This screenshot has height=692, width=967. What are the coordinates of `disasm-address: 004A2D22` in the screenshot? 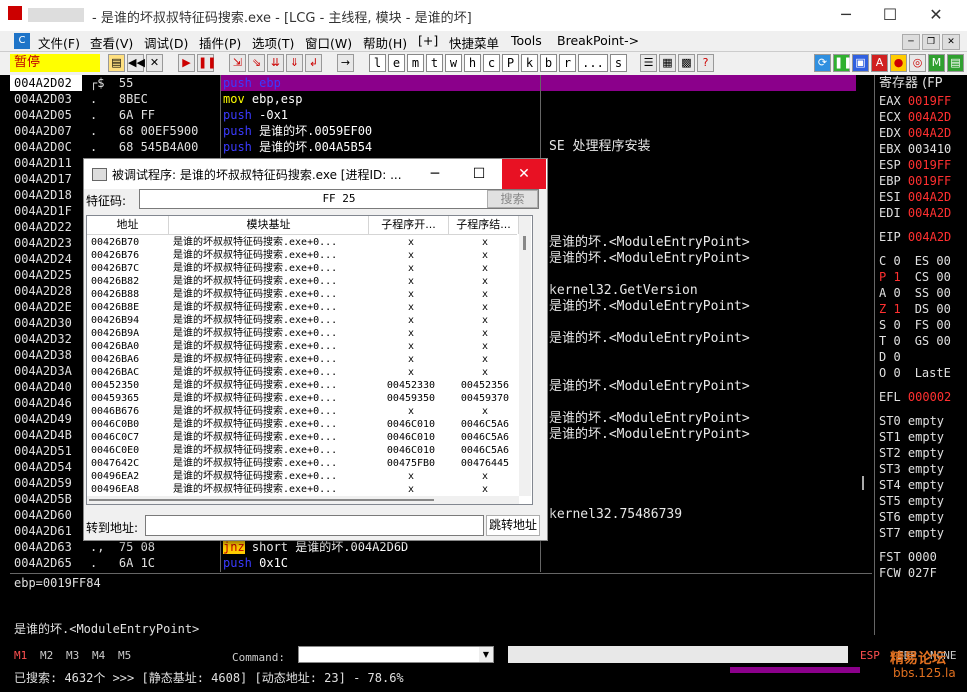 It's located at (46, 227).